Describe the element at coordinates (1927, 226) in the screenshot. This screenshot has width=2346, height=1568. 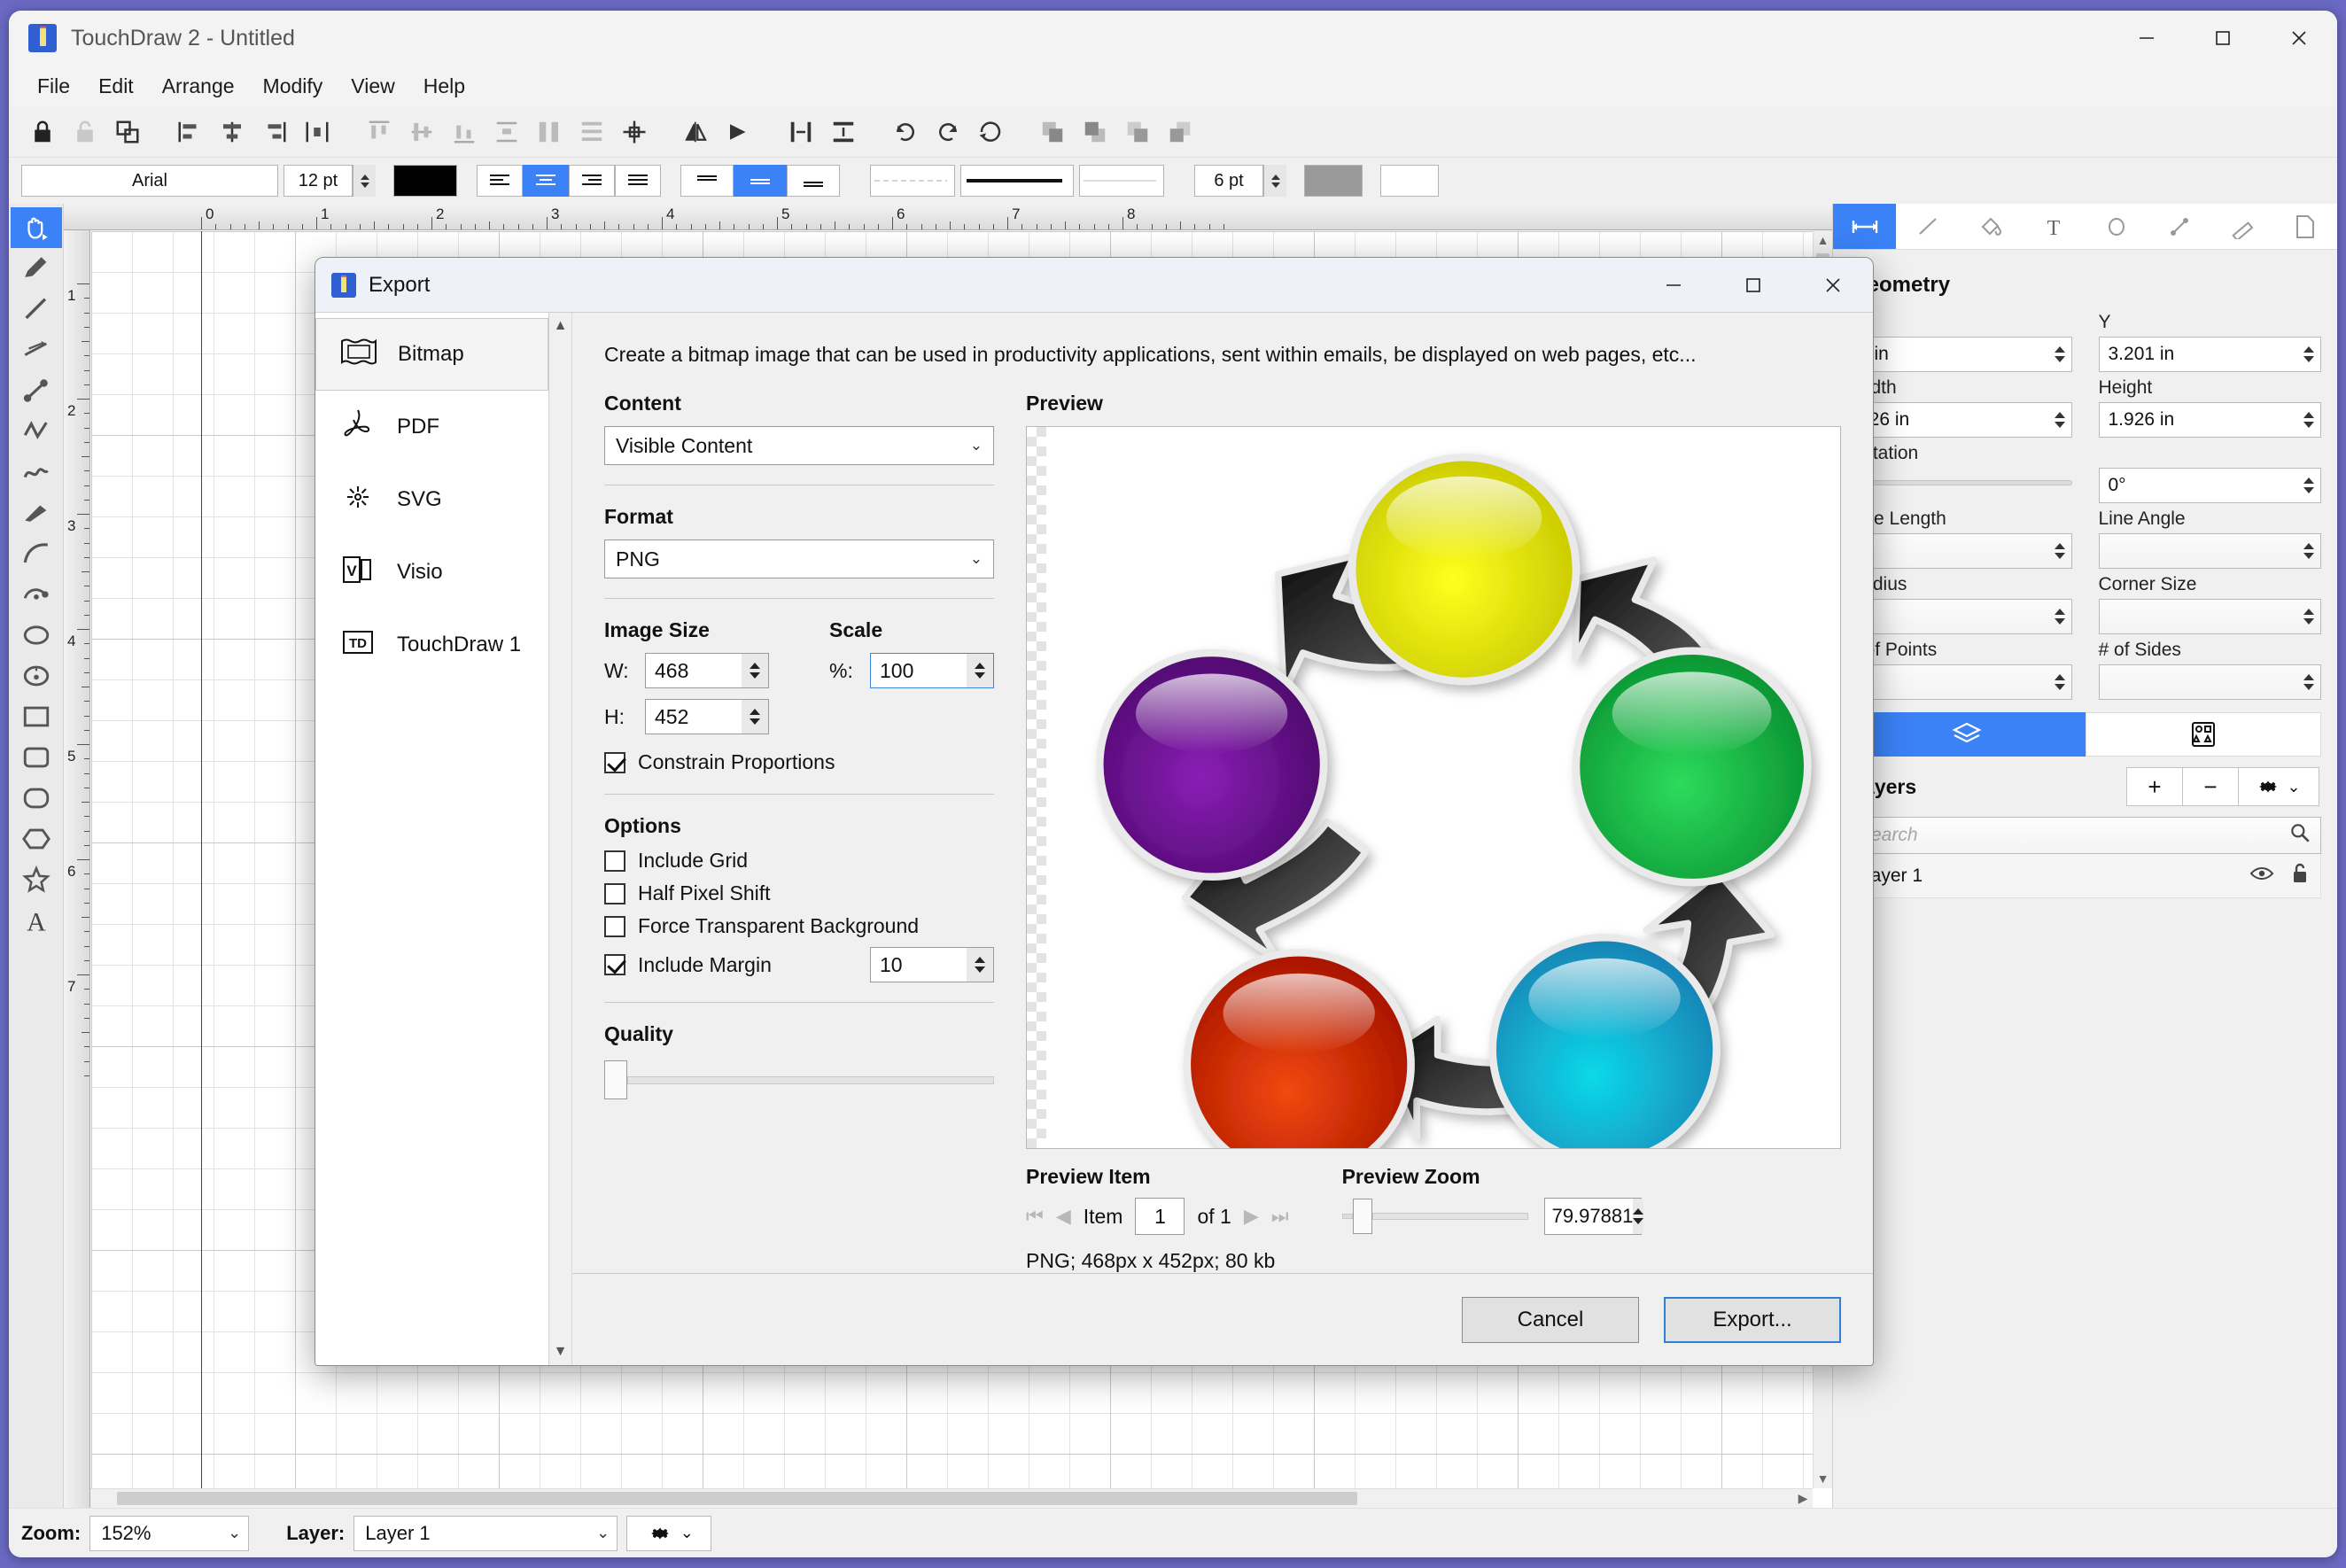
I see `line-tab` at that location.